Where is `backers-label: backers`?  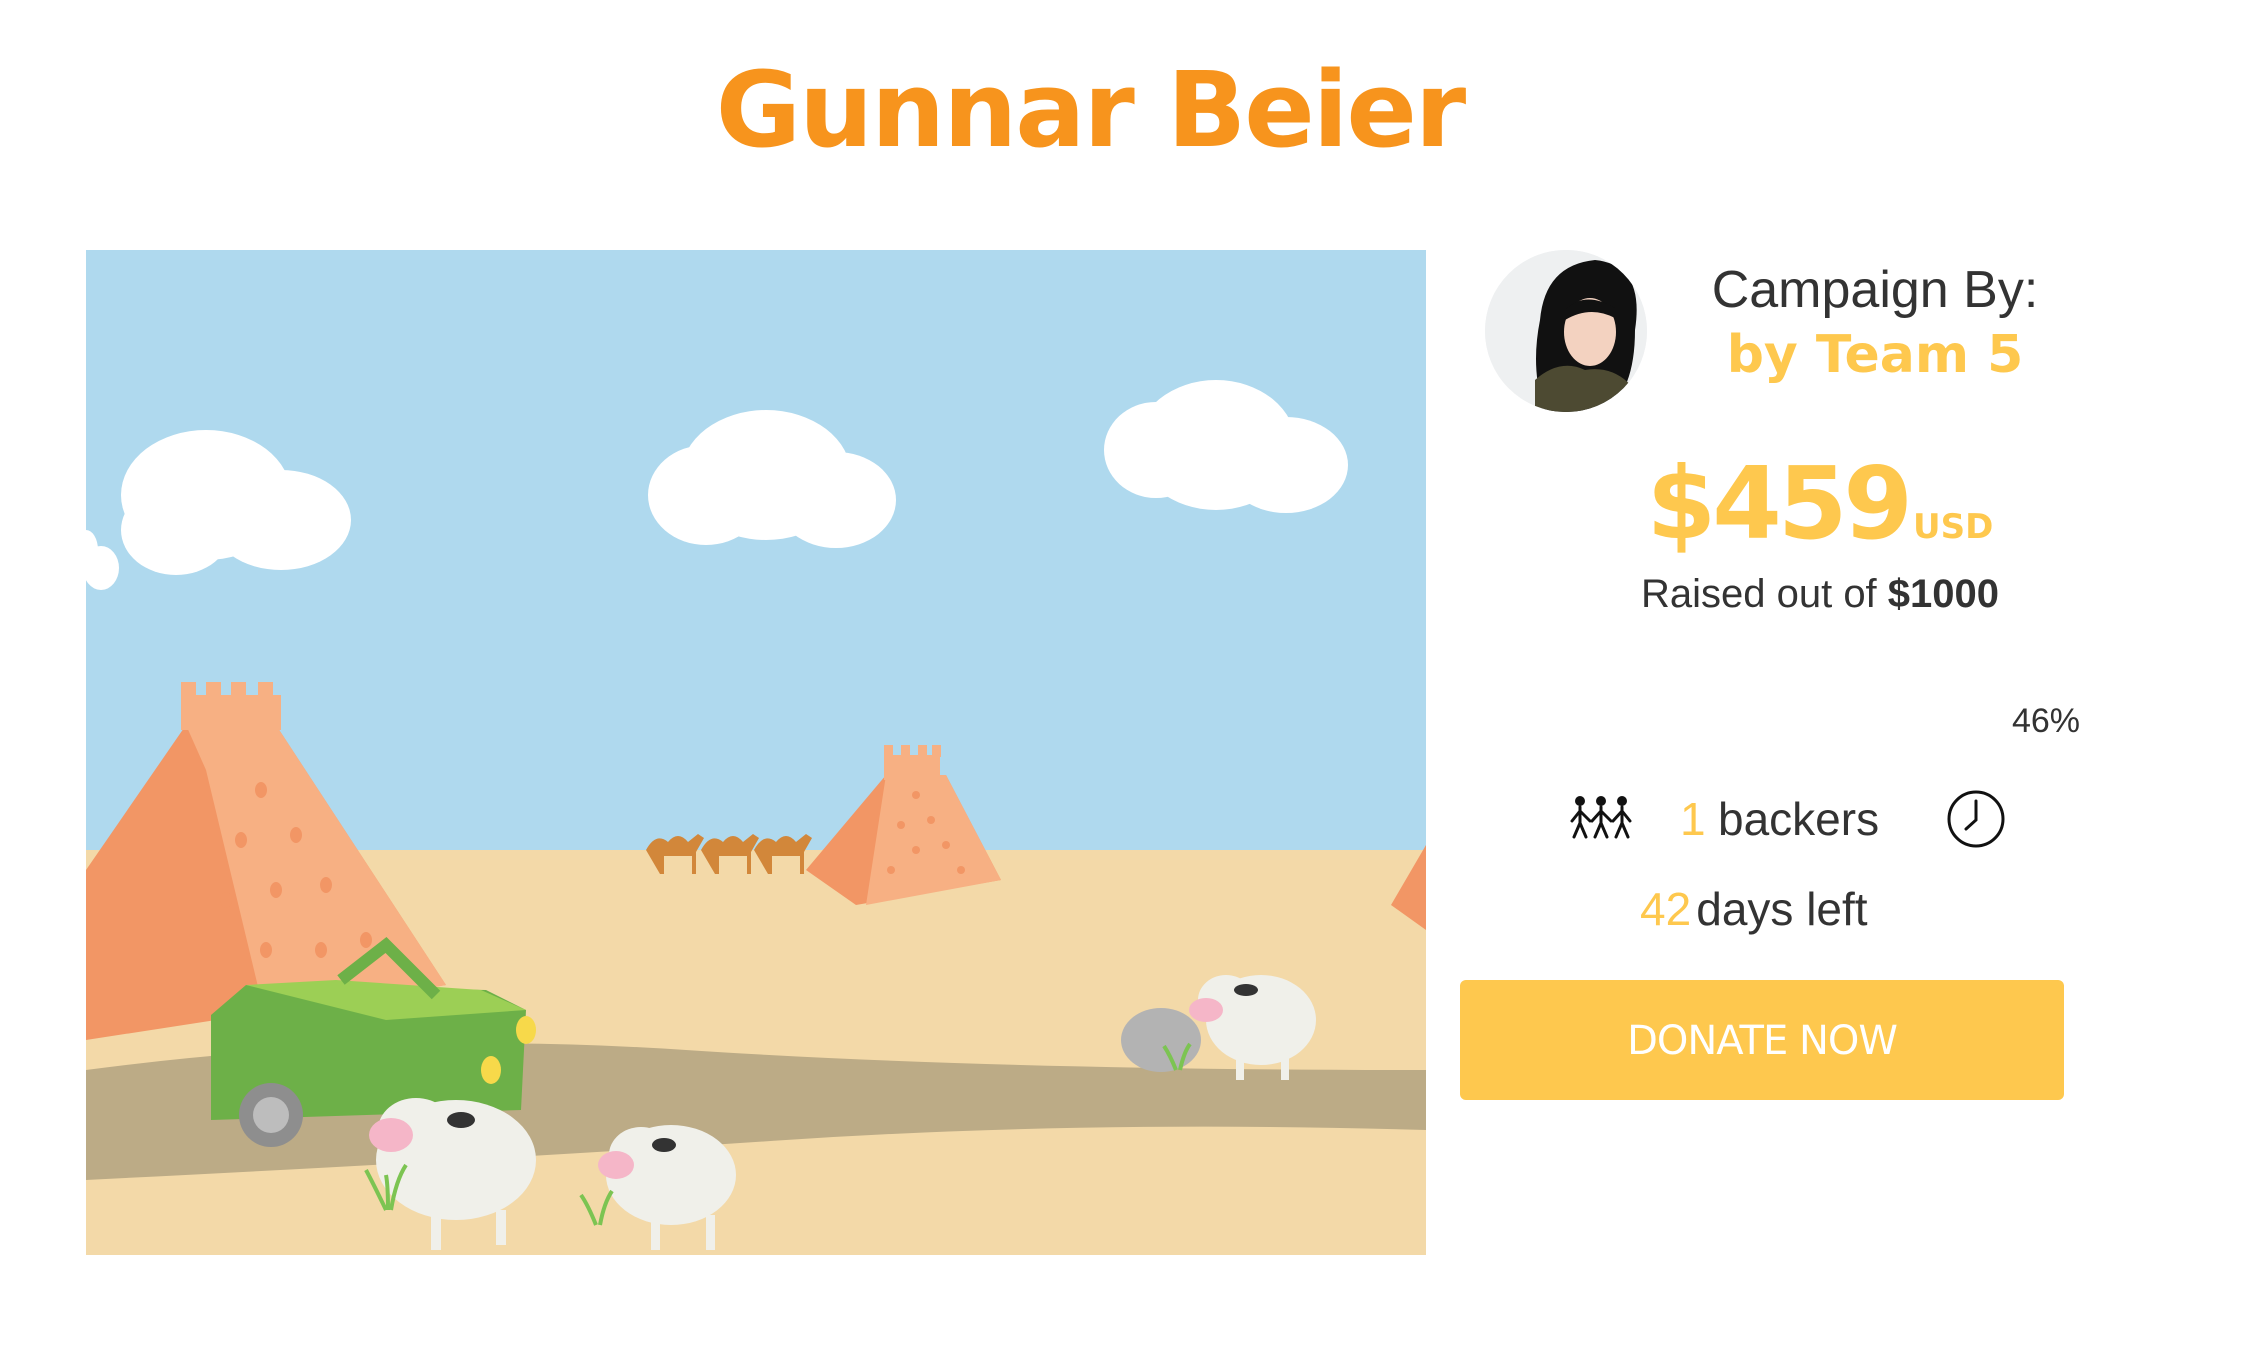
backers-label: backers is located at coordinates (1799, 819).